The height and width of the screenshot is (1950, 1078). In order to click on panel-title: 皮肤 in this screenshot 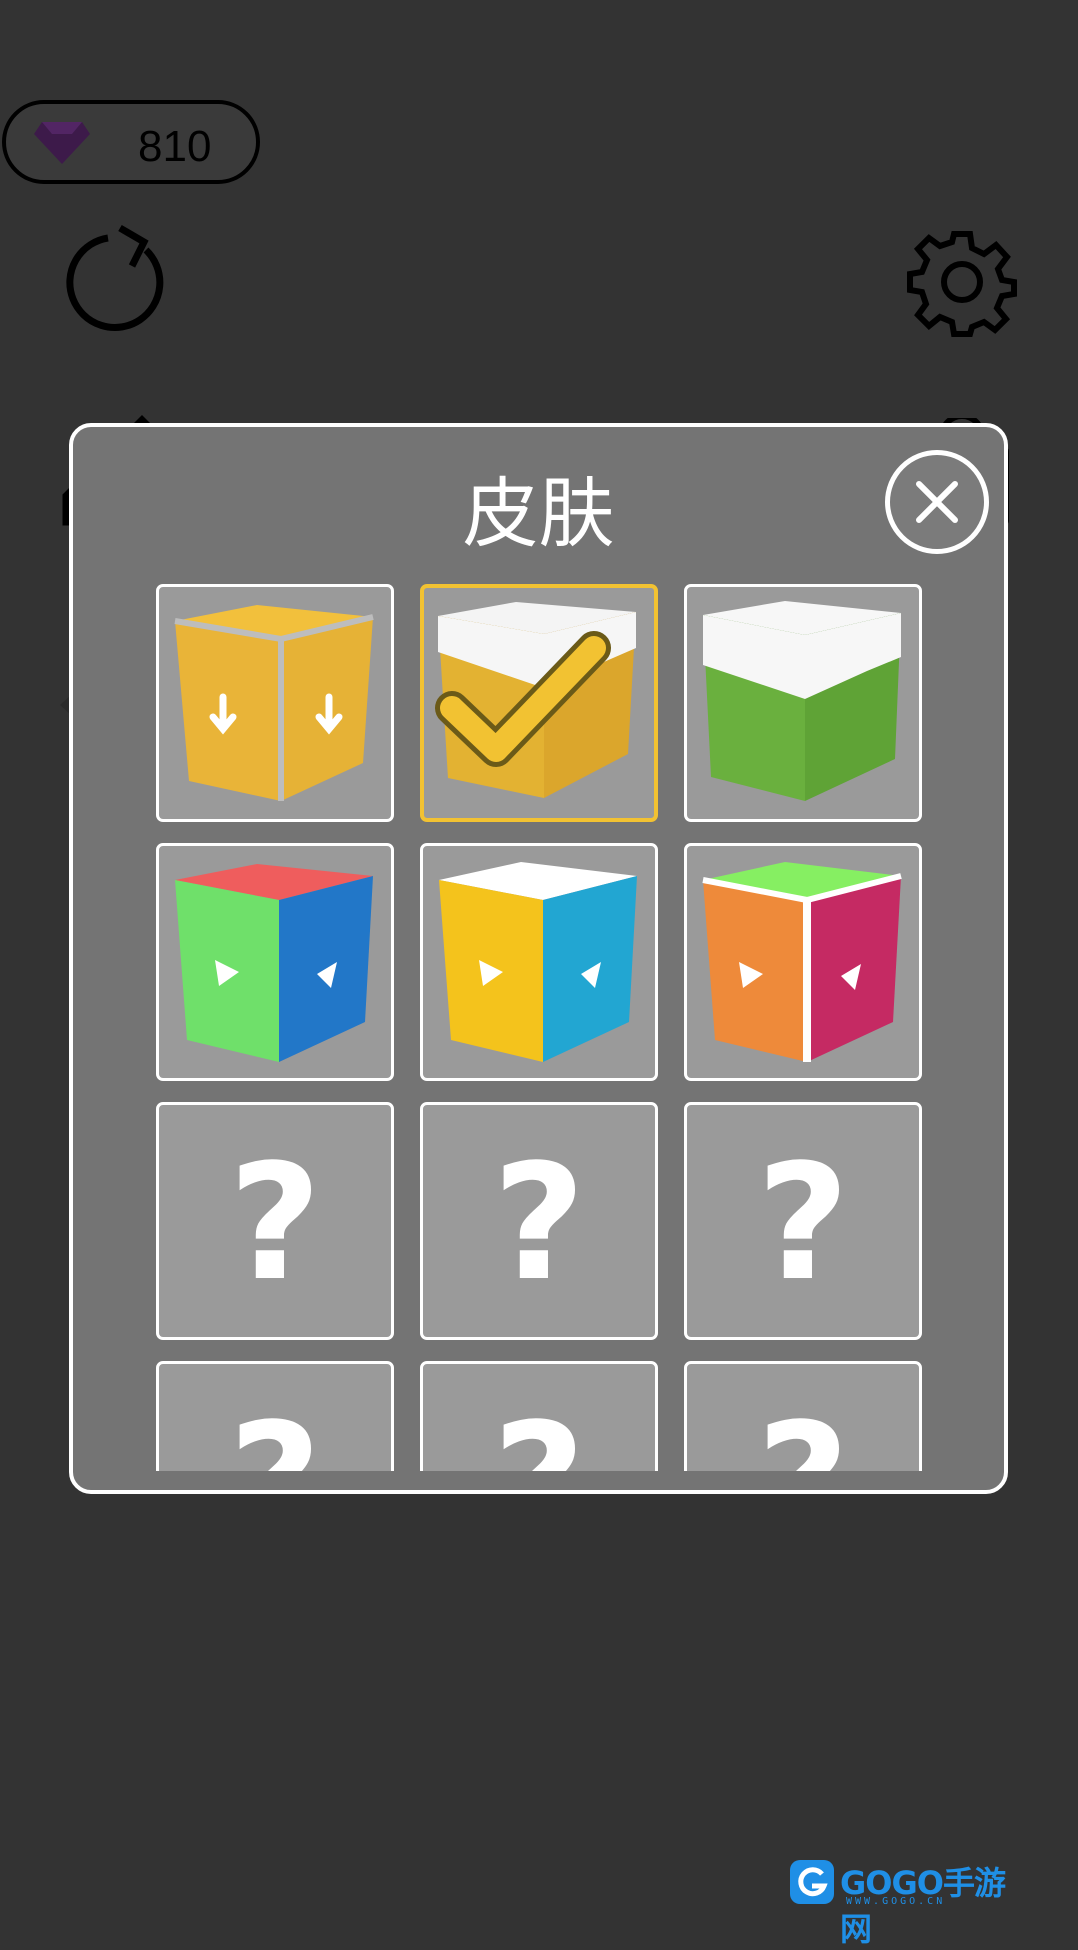, I will do `click(538, 513)`.